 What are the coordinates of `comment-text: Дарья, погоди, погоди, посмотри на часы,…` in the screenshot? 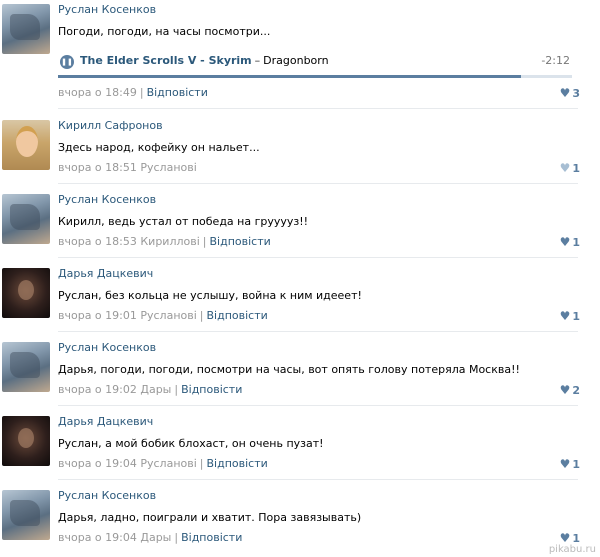 It's located at (289, 369).